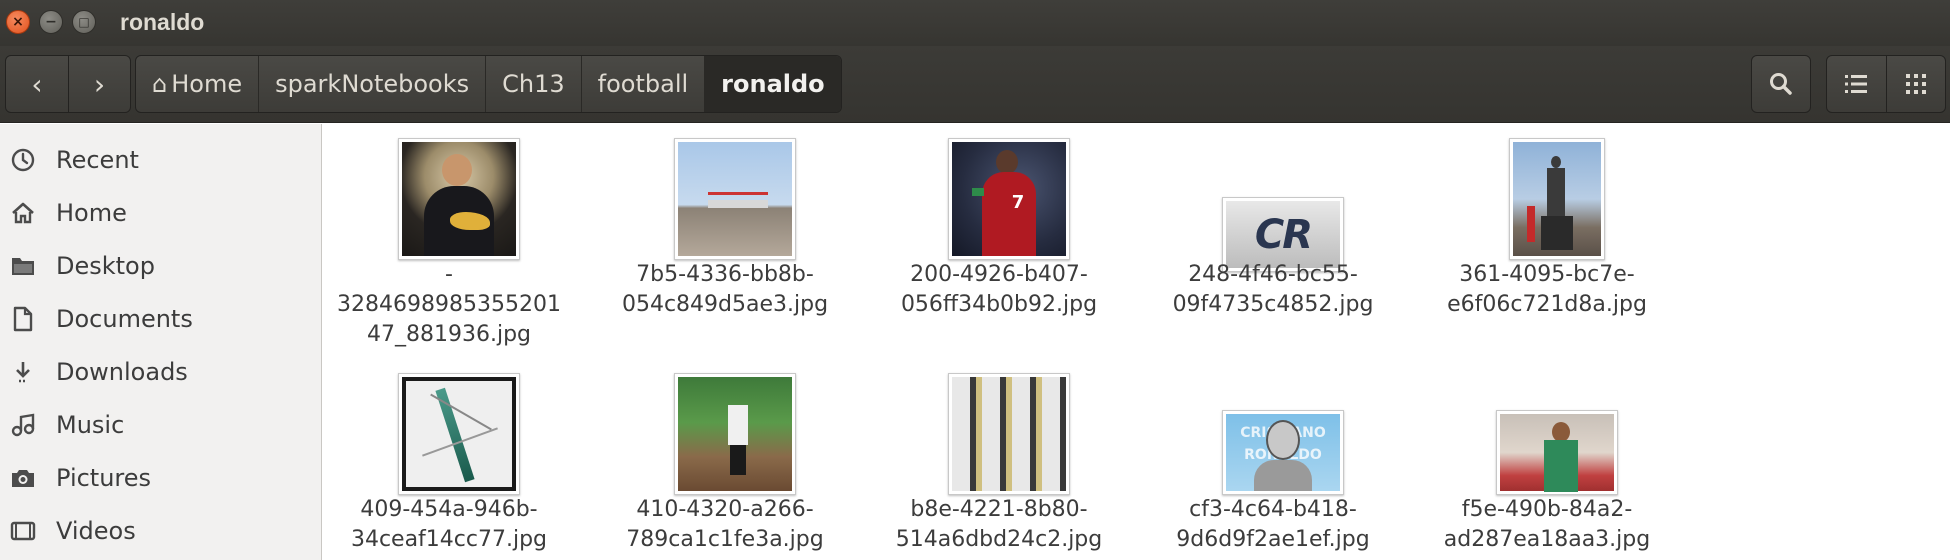 Image resolution: width=1950 pixels, height=560 pixels. What do you see at coordinates (999, 289) in the screenshot?
I see `file-name: 200-4926-b407- 056ff34b0b92.jpg` at bounding box center [999, 289].